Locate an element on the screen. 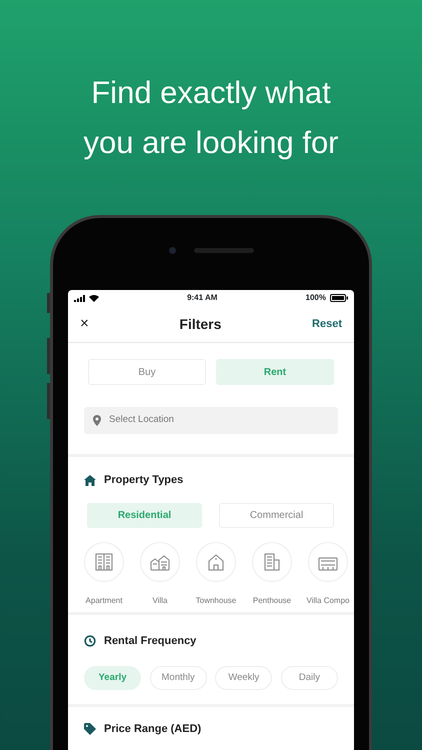 The width and height of the screenshot is (422, 750). property-type-label: Villa Compo is located at coordinates (328, 601).